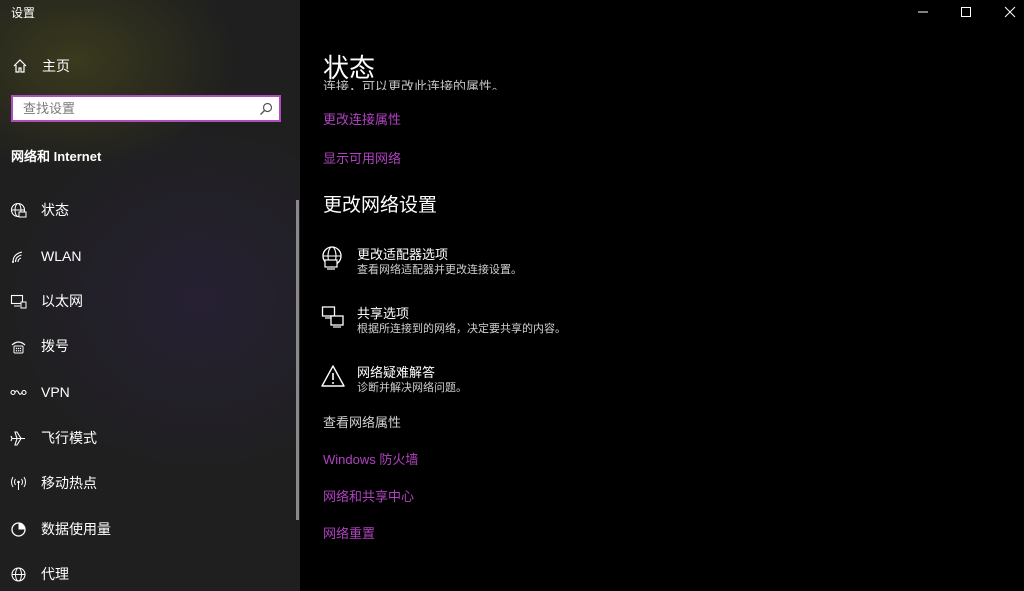 This screenshot has height=591, width=1024. What do you see at coordinates (266, 109) in the screenshot?
I see `search-icon` at bounding box center [266, 109].